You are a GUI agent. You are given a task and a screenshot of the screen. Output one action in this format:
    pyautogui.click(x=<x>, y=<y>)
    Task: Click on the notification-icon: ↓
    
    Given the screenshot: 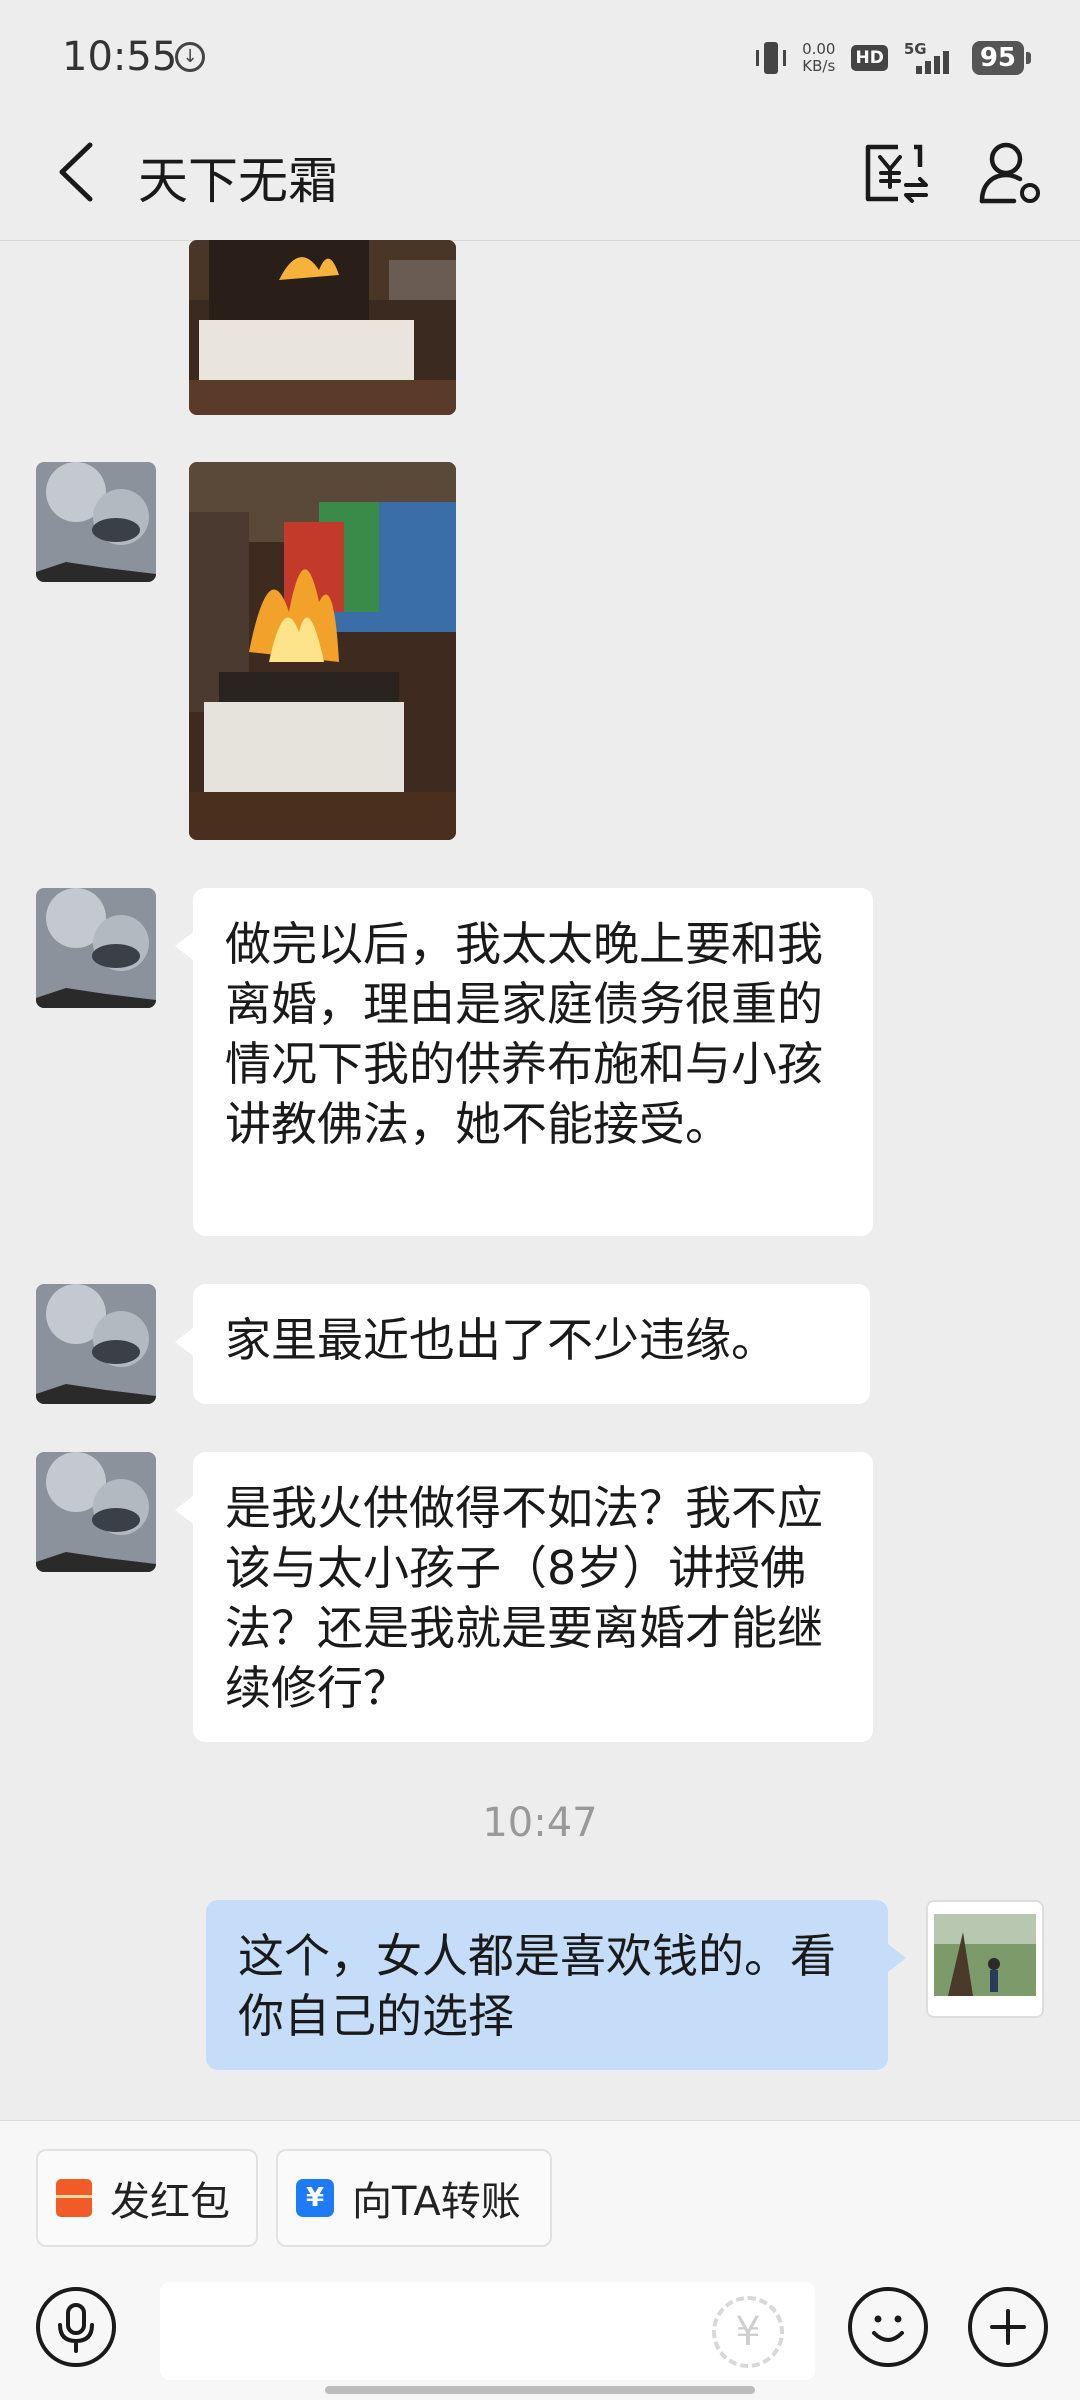 What is the action you would take?
    pyautogui.click(x=190, y=57)
    